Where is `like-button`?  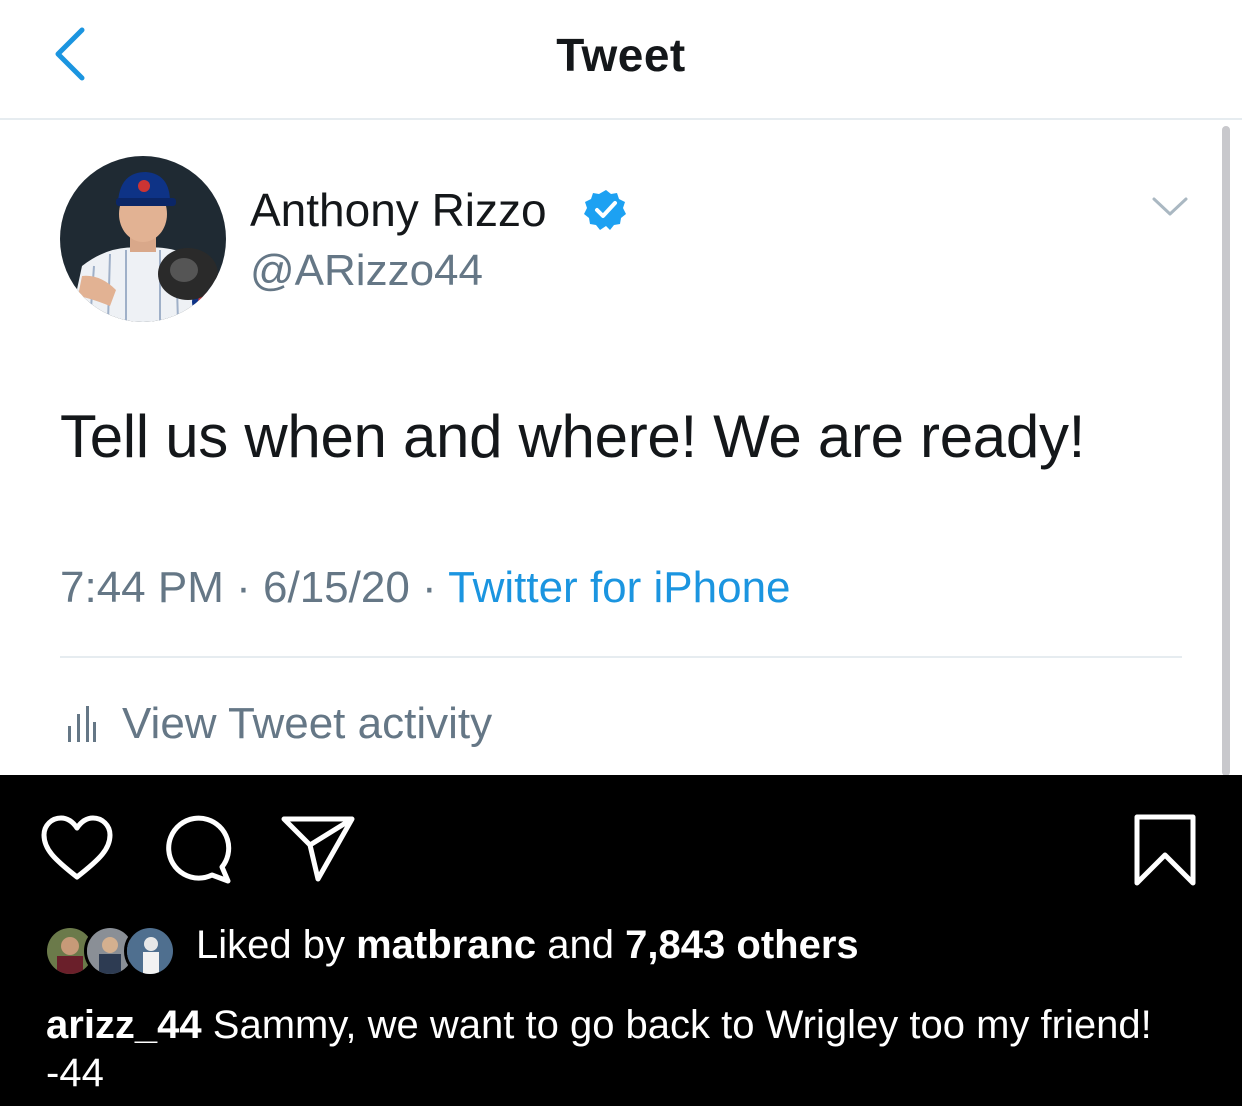
like-button is located at coordinates (77, 849).